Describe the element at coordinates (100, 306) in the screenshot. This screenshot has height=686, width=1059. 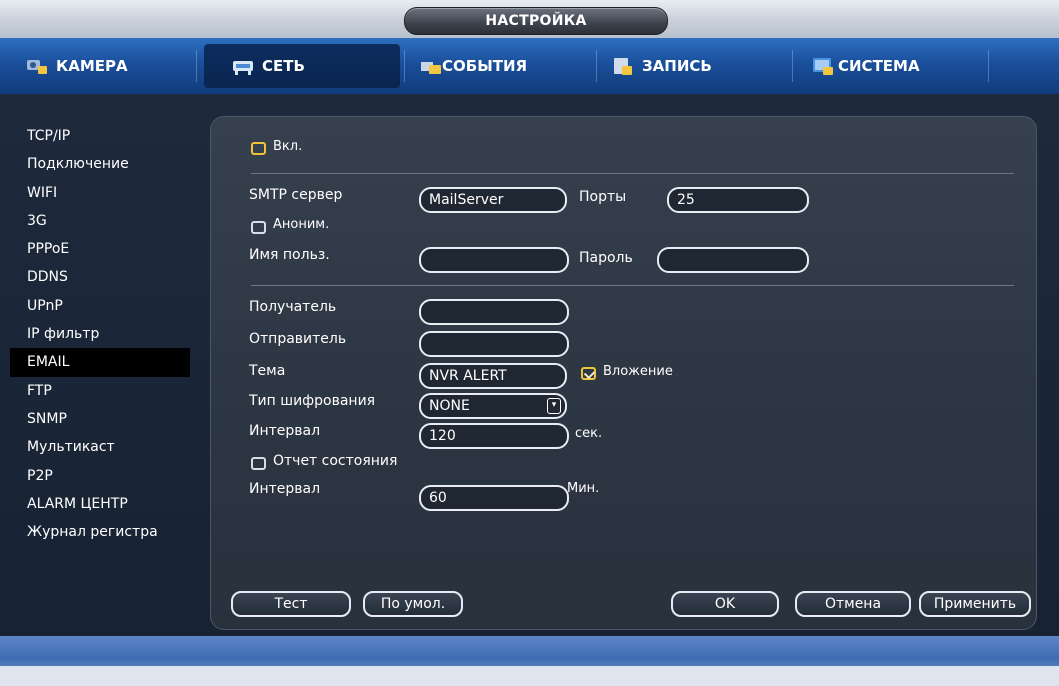
I see `sidebar-item-upnp: UPnP` at that location.